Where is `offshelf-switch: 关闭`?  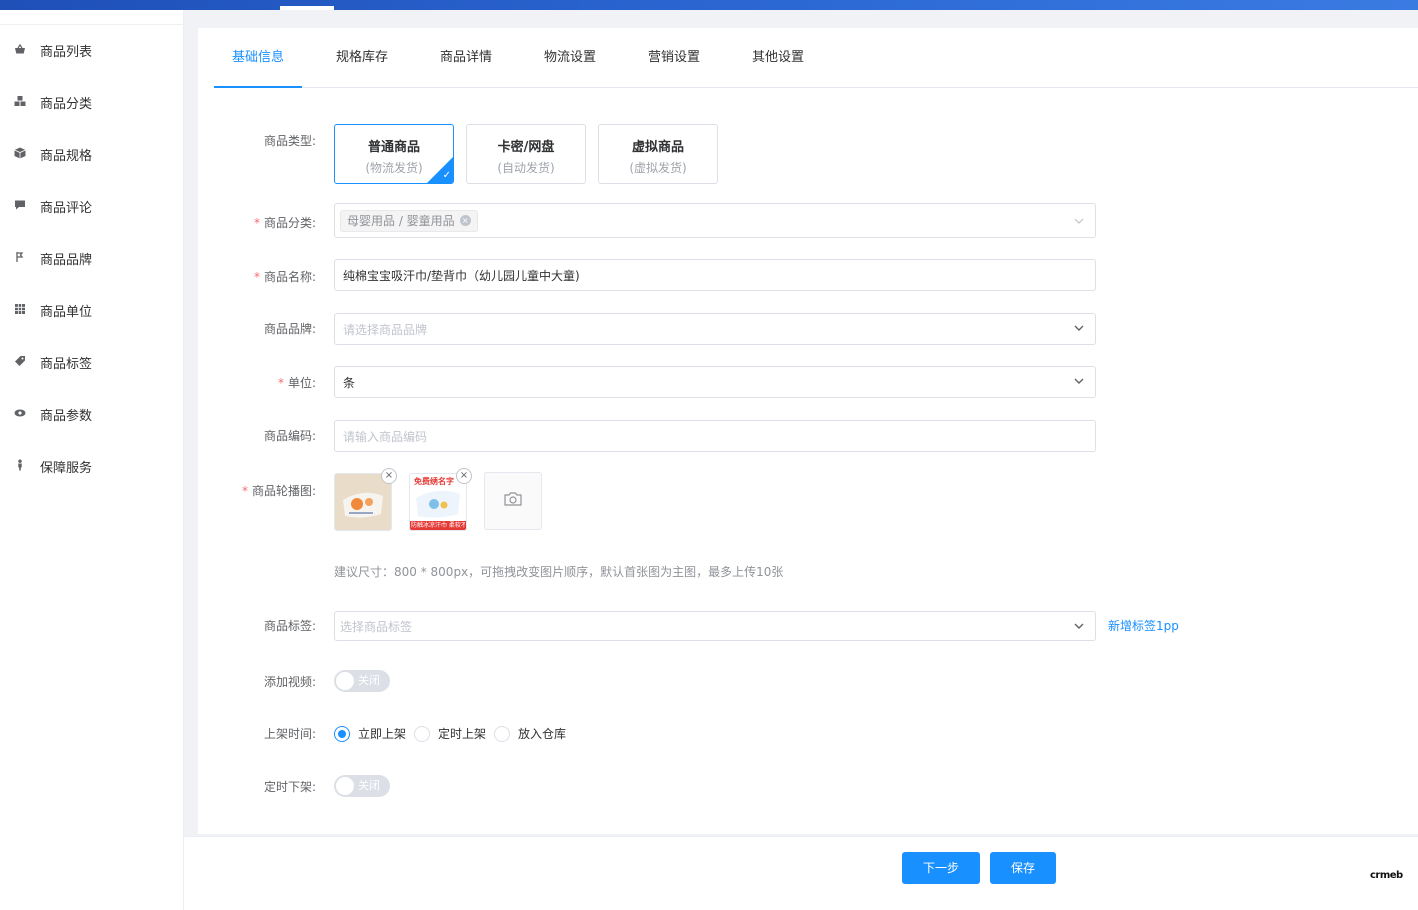 offshelf-switch: 关闭 is located at coordinates (362, 786).